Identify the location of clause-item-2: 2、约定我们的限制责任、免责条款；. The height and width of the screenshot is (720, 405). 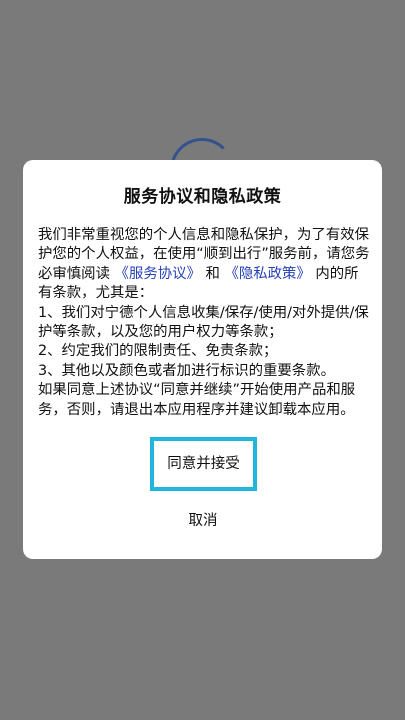
(158, 351).